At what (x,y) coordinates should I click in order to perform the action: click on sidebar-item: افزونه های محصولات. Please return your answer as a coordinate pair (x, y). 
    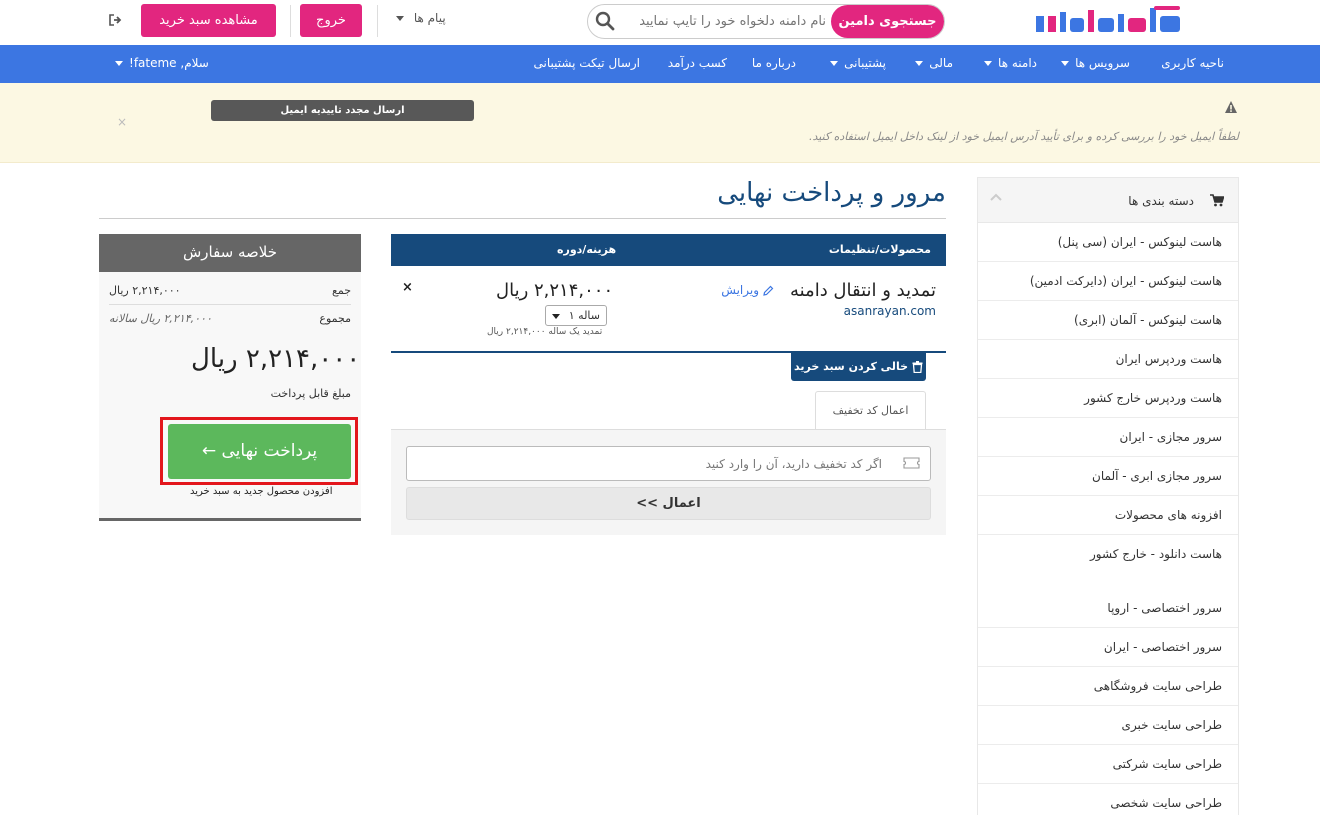
    Looking at the image, I should click on (1108, 515).